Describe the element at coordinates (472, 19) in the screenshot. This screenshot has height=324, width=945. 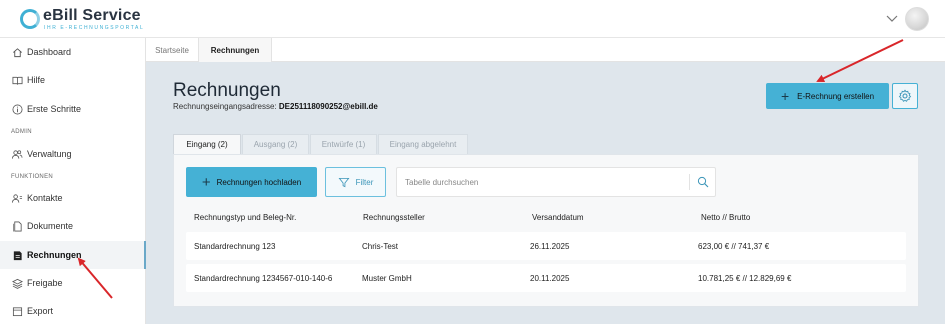
I see `top-header: eBill Service IHR E-RECHNUNGSPORTAL` at that location.